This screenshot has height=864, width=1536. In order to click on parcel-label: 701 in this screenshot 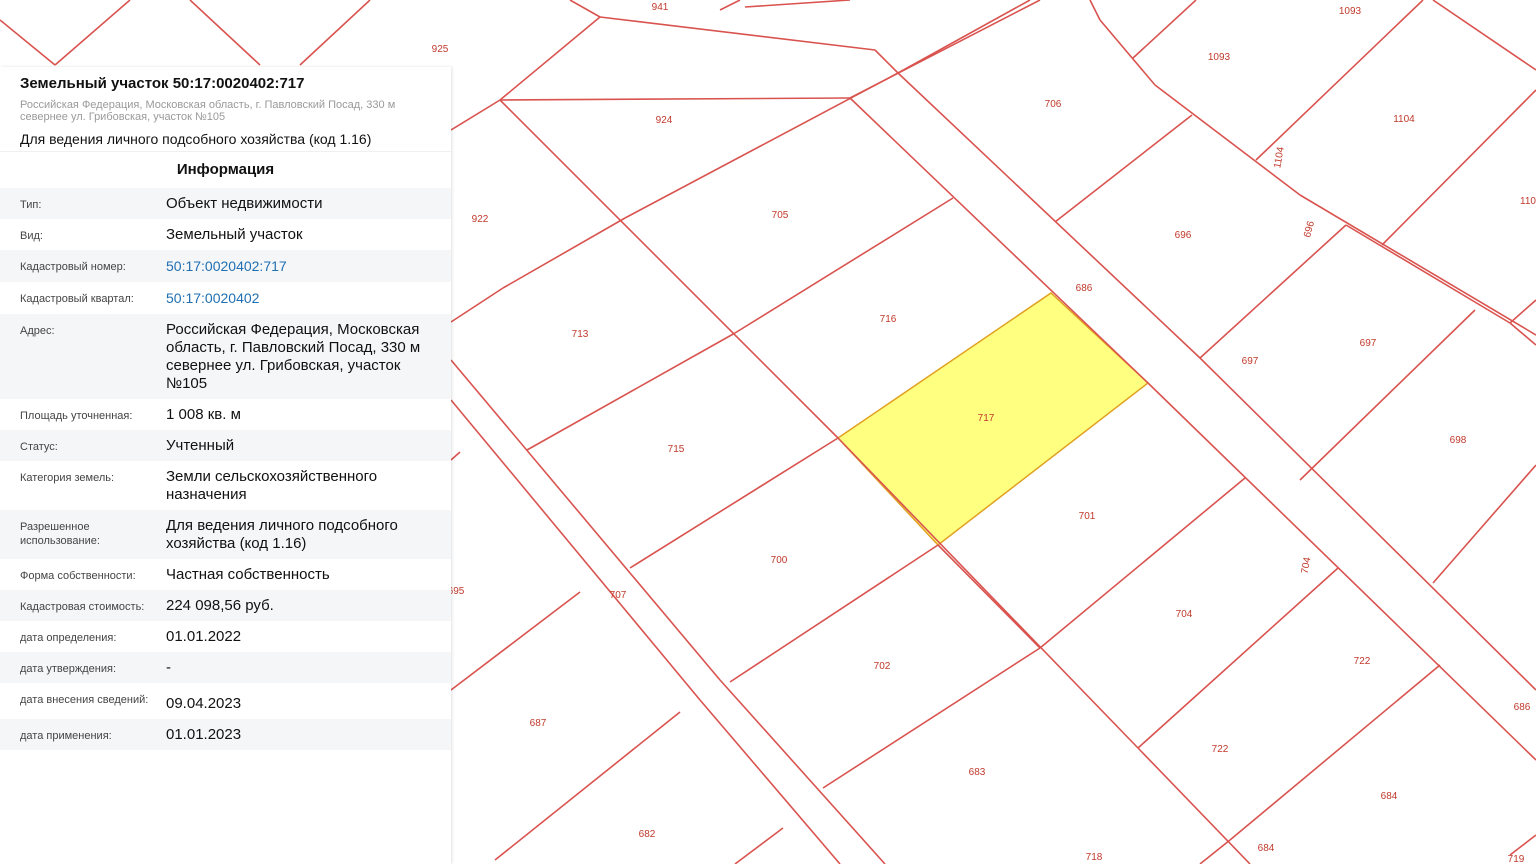, I will do `click(1087, 516)`.